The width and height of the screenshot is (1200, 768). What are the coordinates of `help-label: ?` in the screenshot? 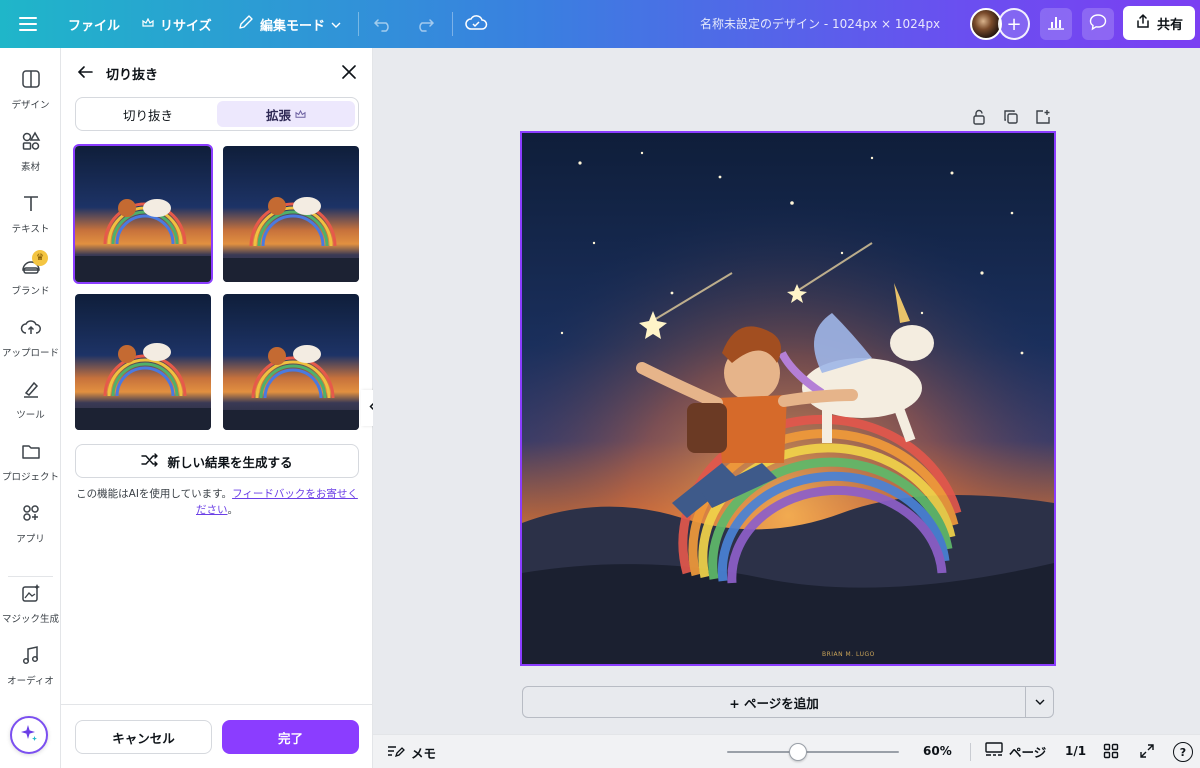 It's located at (1183, 752).